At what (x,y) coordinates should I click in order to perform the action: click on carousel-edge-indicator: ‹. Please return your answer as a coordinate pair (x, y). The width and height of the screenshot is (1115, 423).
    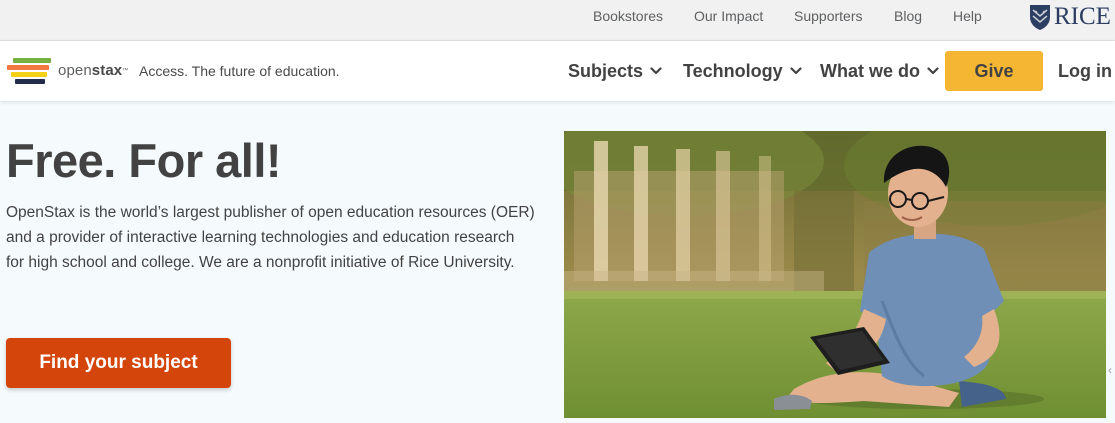
    Looking at the image, I should click on (1110, 370).